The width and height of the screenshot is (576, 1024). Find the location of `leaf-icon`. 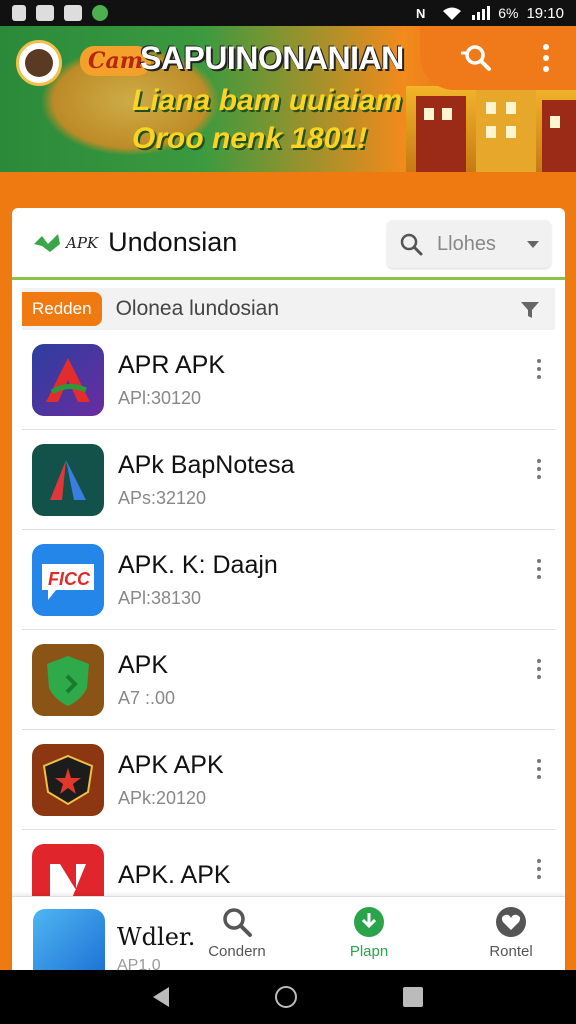

leaf-icon is located at coordinates (47, 242).